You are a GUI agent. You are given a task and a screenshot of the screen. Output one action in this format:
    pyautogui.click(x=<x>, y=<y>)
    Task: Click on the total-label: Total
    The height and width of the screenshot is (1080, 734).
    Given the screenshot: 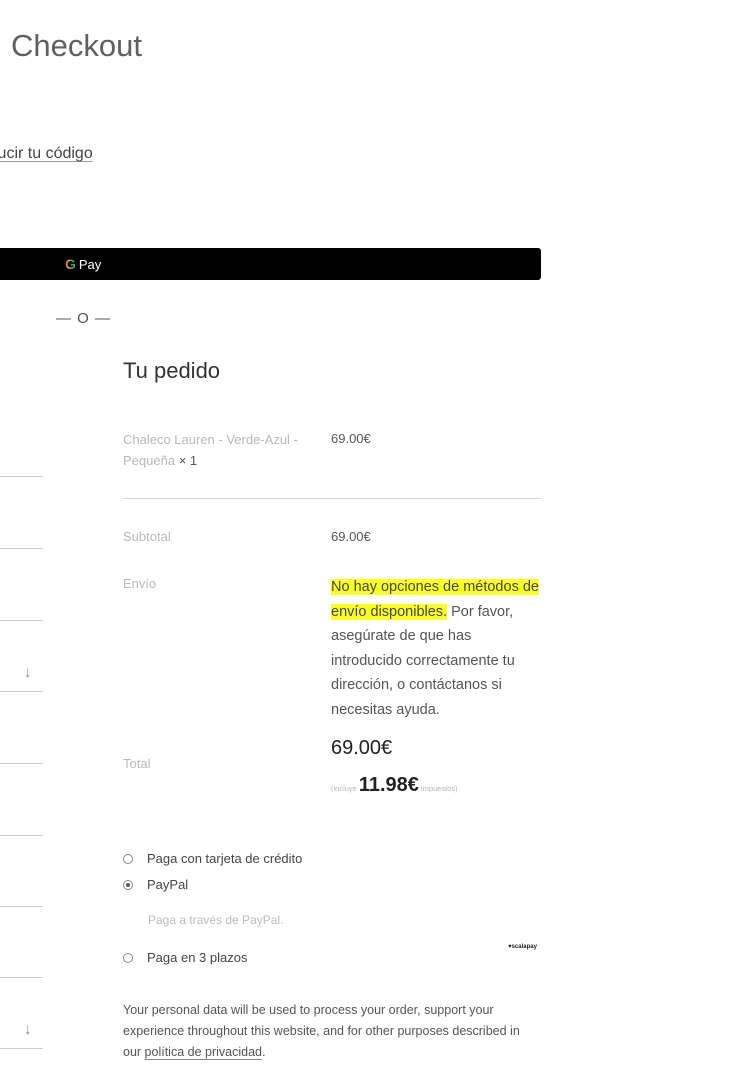 What is the action you would take?
    pyautogui.click(x=137, y=763)
    